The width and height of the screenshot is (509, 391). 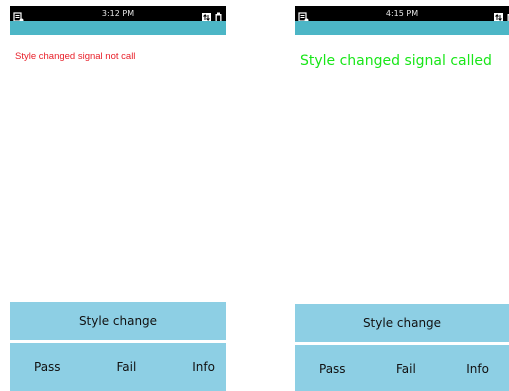 I want to click on status-time: 3:12 PM, so click(x=118, y=13).